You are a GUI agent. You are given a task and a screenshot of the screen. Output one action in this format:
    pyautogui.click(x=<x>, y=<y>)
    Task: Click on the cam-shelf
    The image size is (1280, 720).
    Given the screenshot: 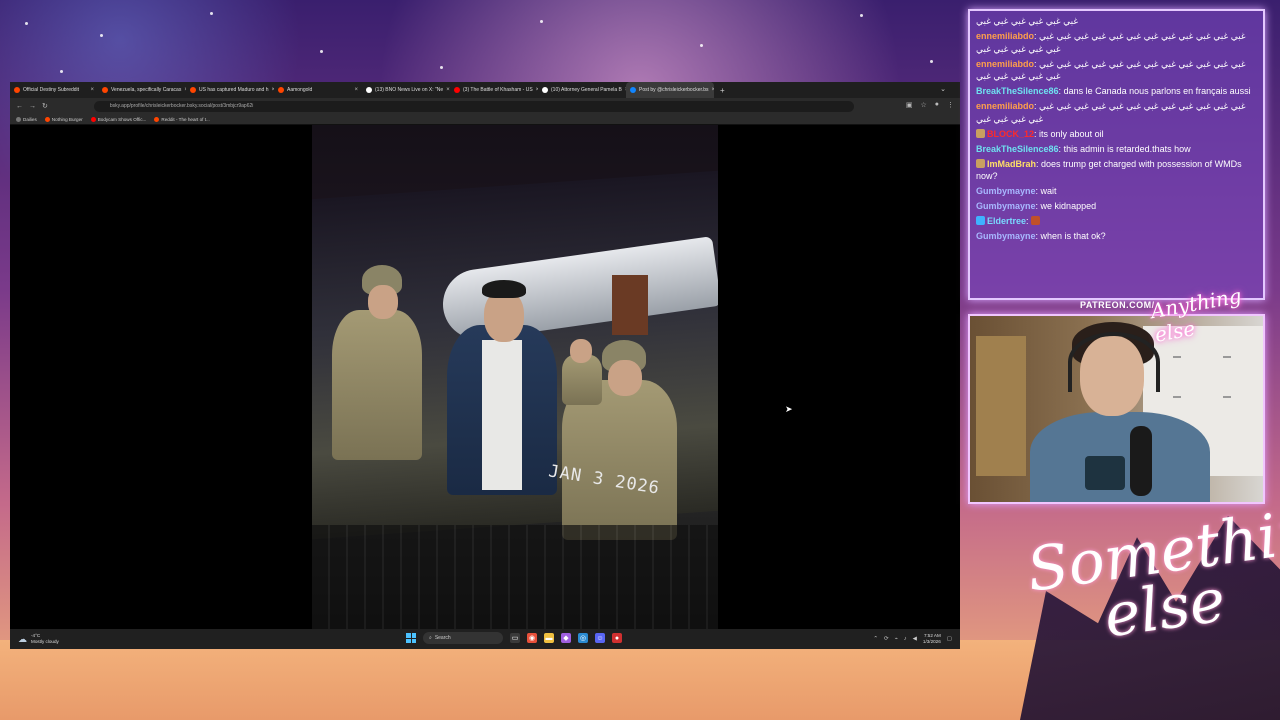 What is the action you would take?
    pyautogui.click(x=1001, y=406)
    